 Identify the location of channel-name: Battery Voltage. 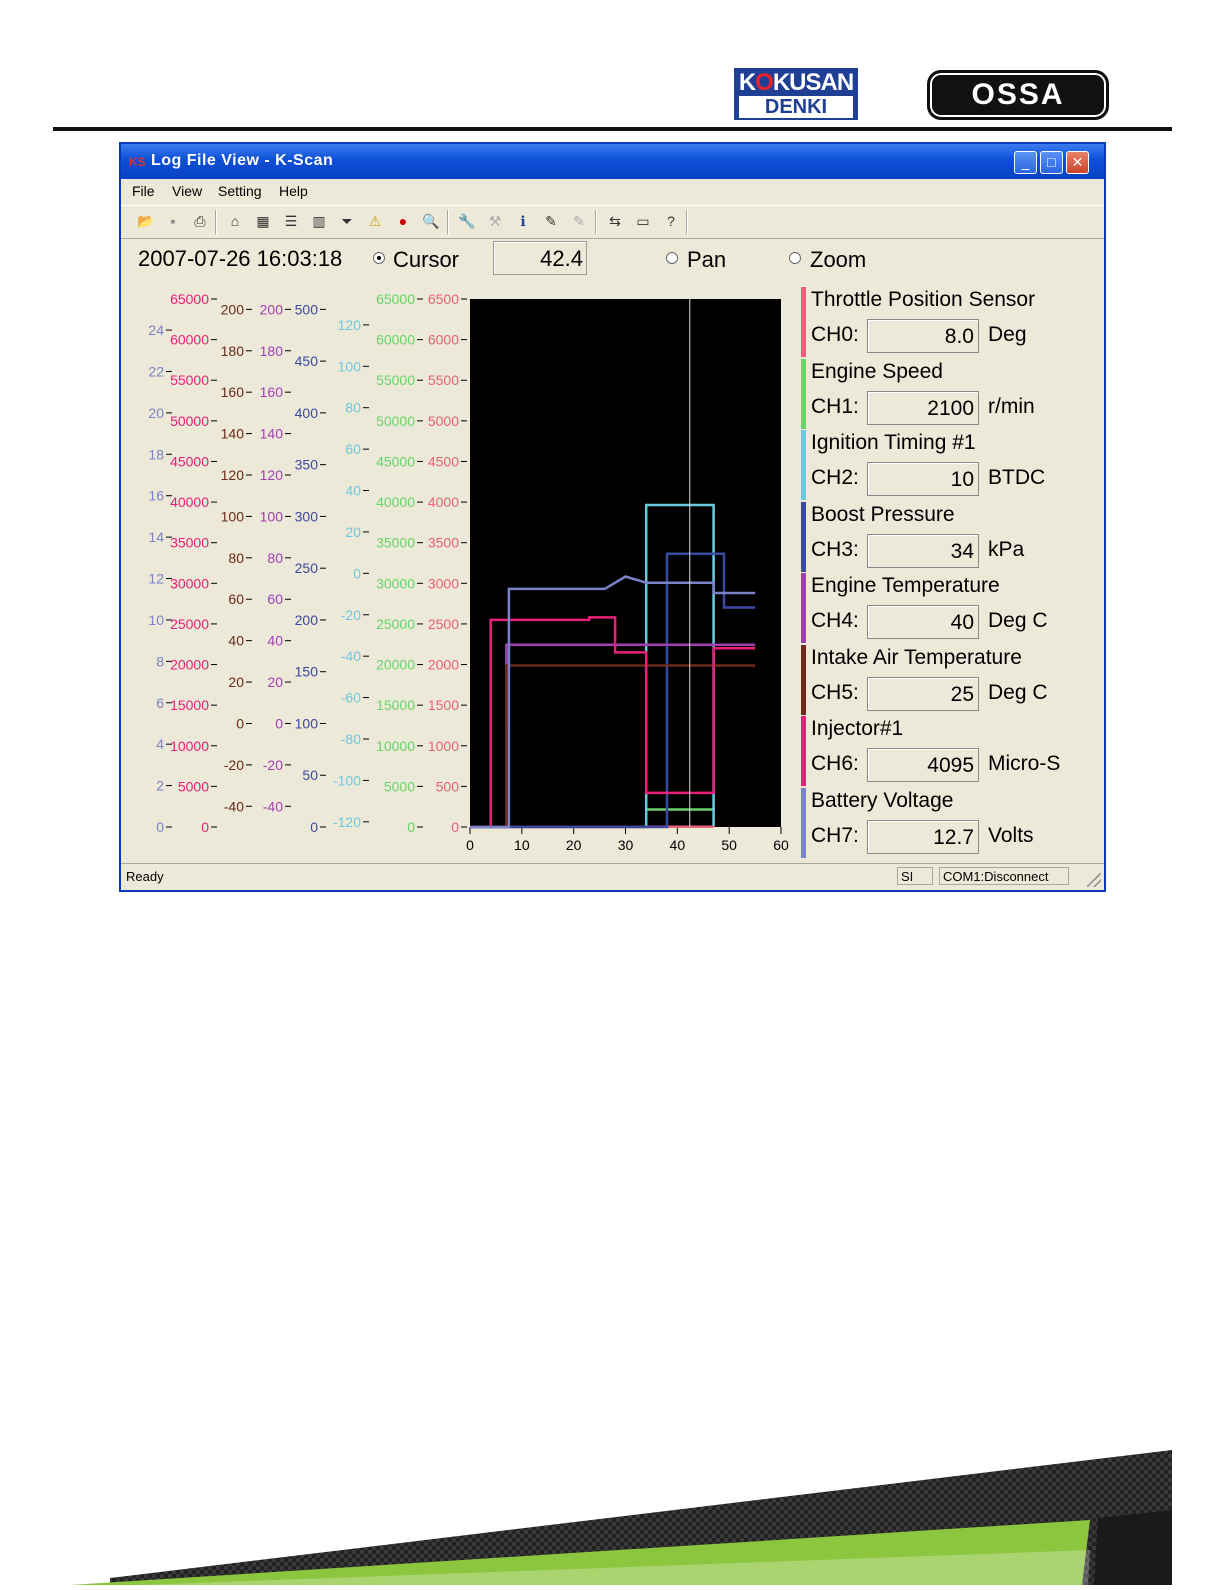
(882, 801).